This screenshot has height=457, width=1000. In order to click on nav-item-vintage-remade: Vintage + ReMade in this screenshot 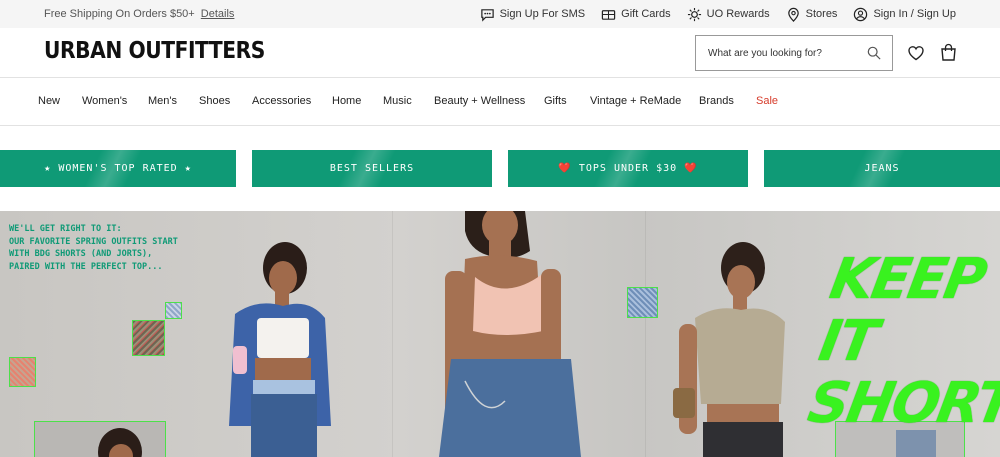, I will do `click(635, 101)`.